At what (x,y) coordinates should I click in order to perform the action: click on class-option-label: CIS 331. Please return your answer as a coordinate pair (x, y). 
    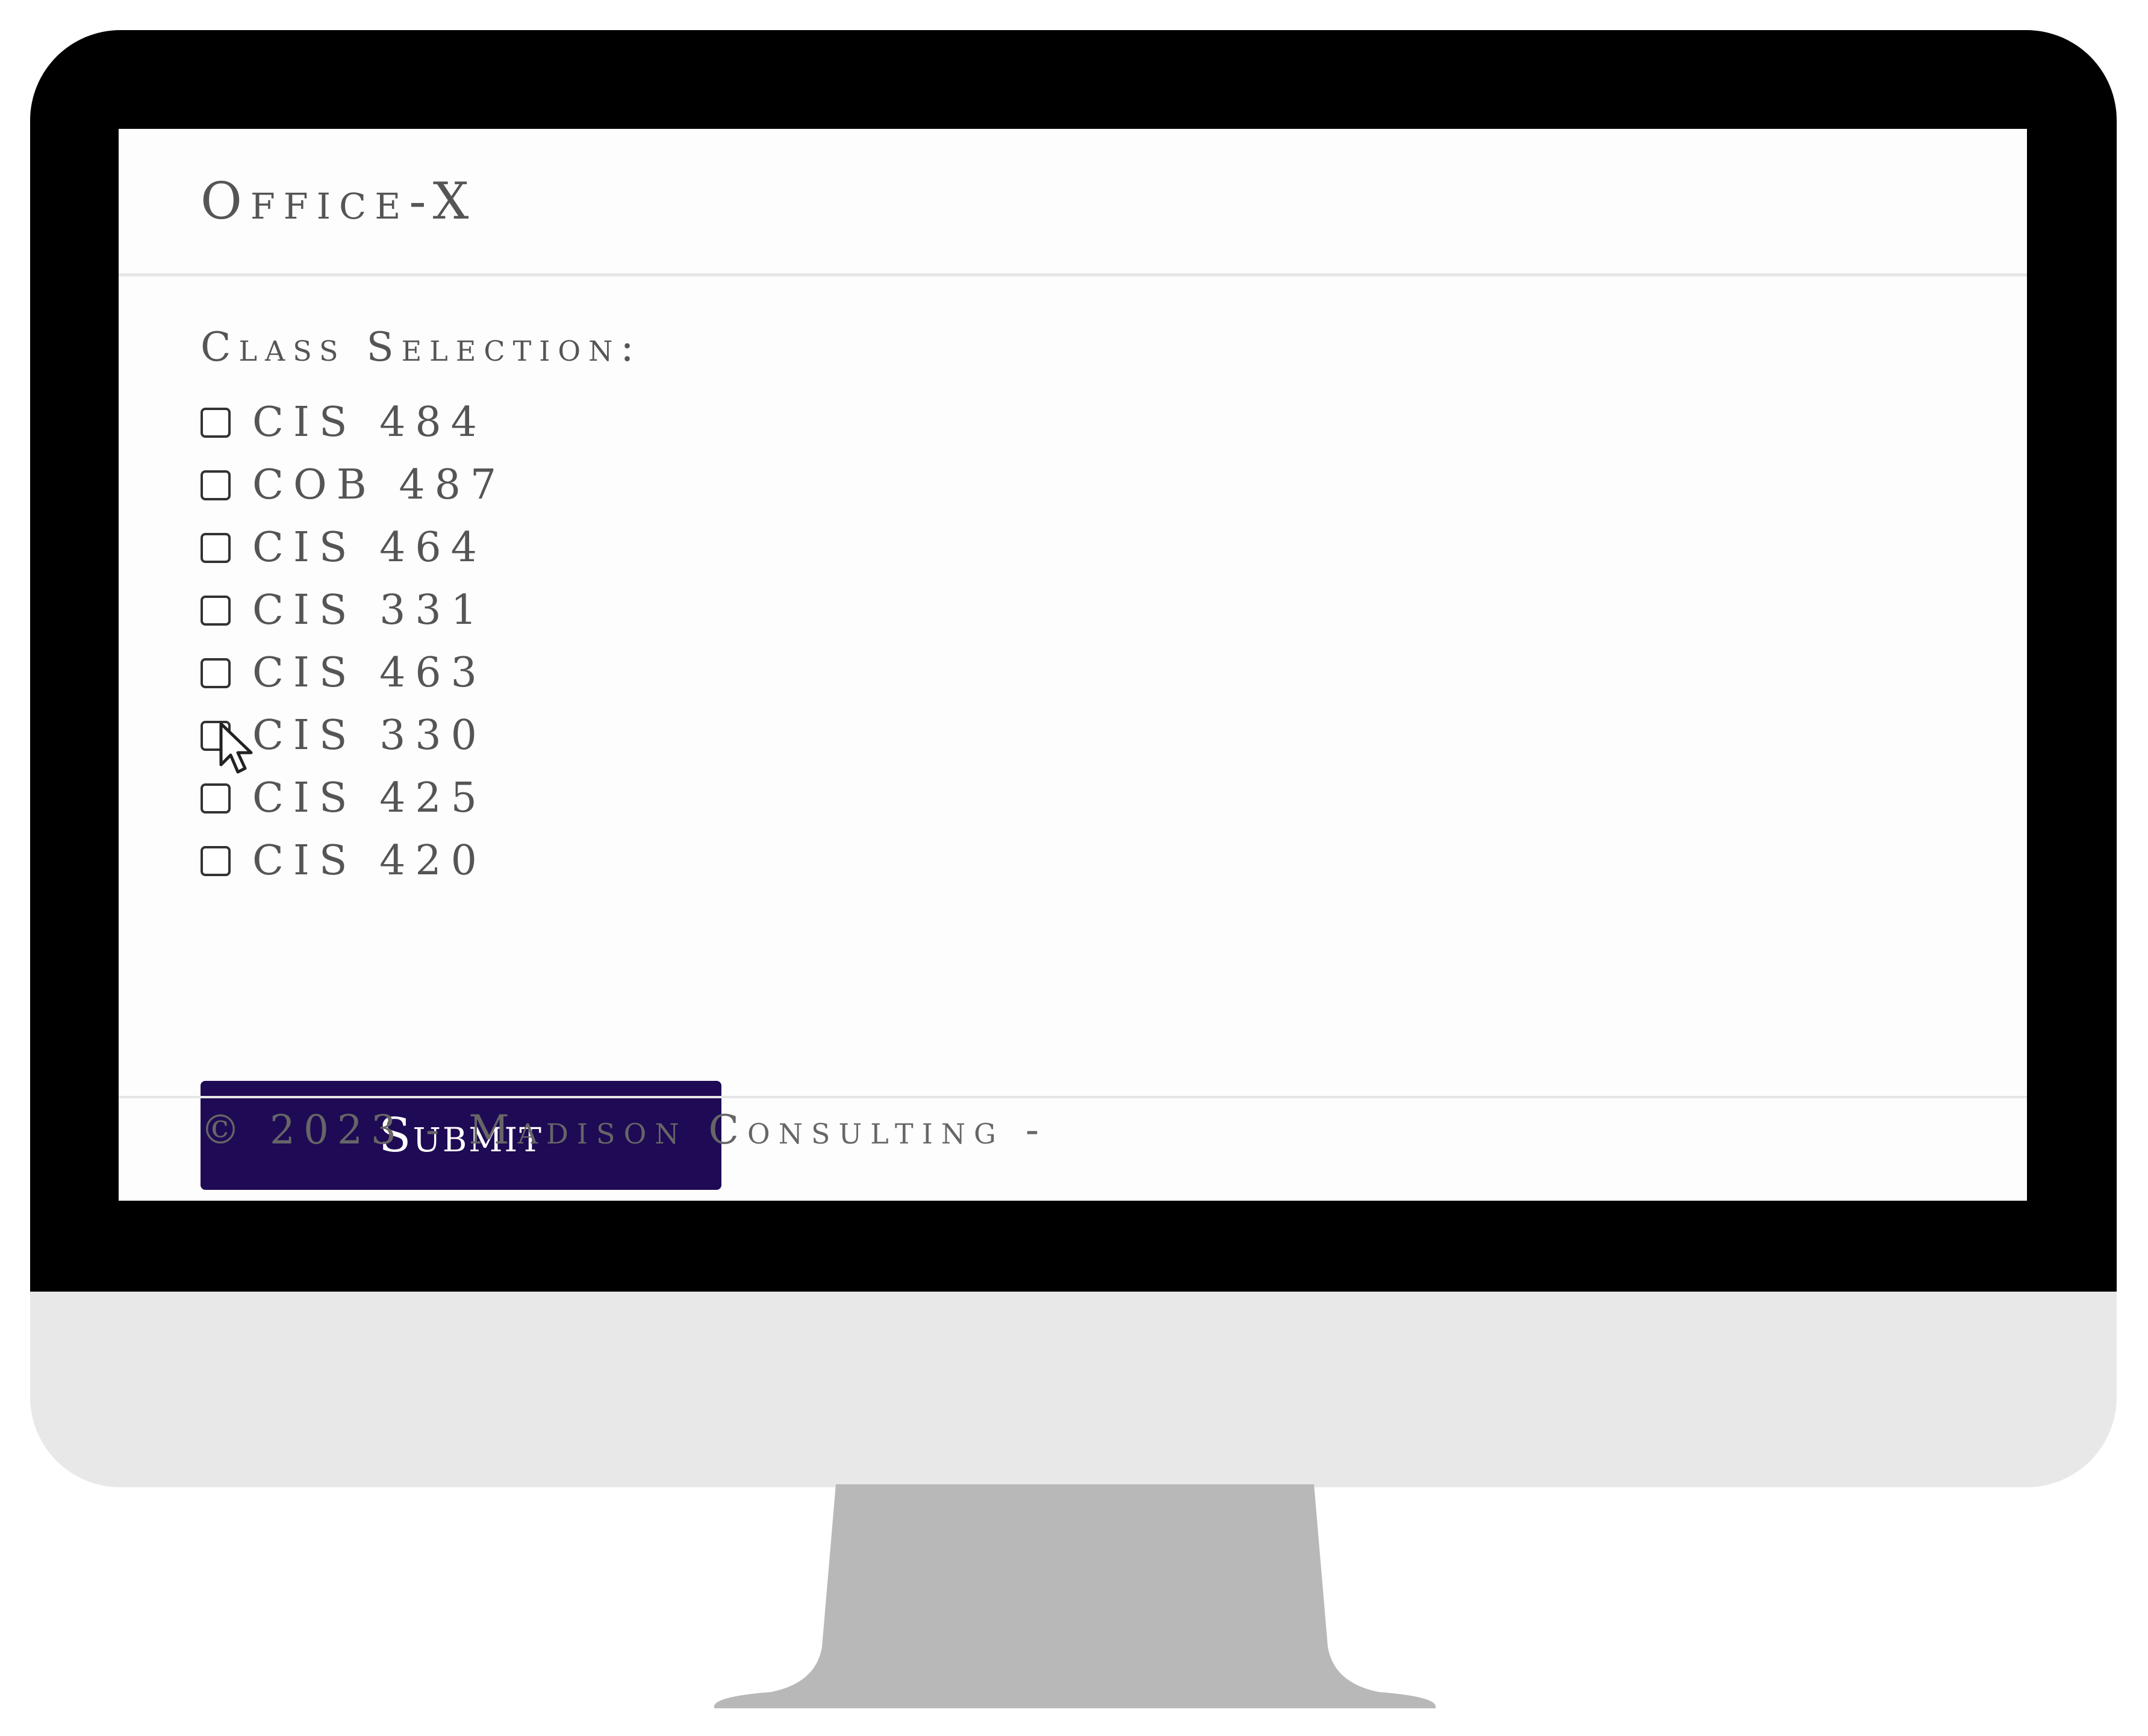
    Looking at the image, I should click on (369, 610).